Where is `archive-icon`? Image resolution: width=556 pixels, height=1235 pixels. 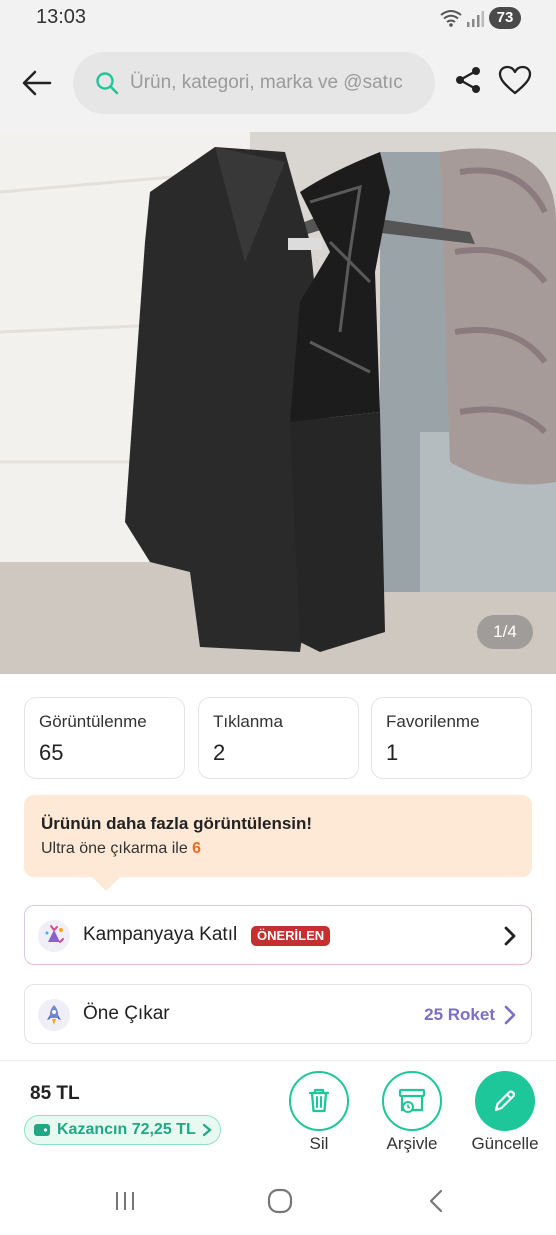
archive-icon is located at coordinates (412, 1100).